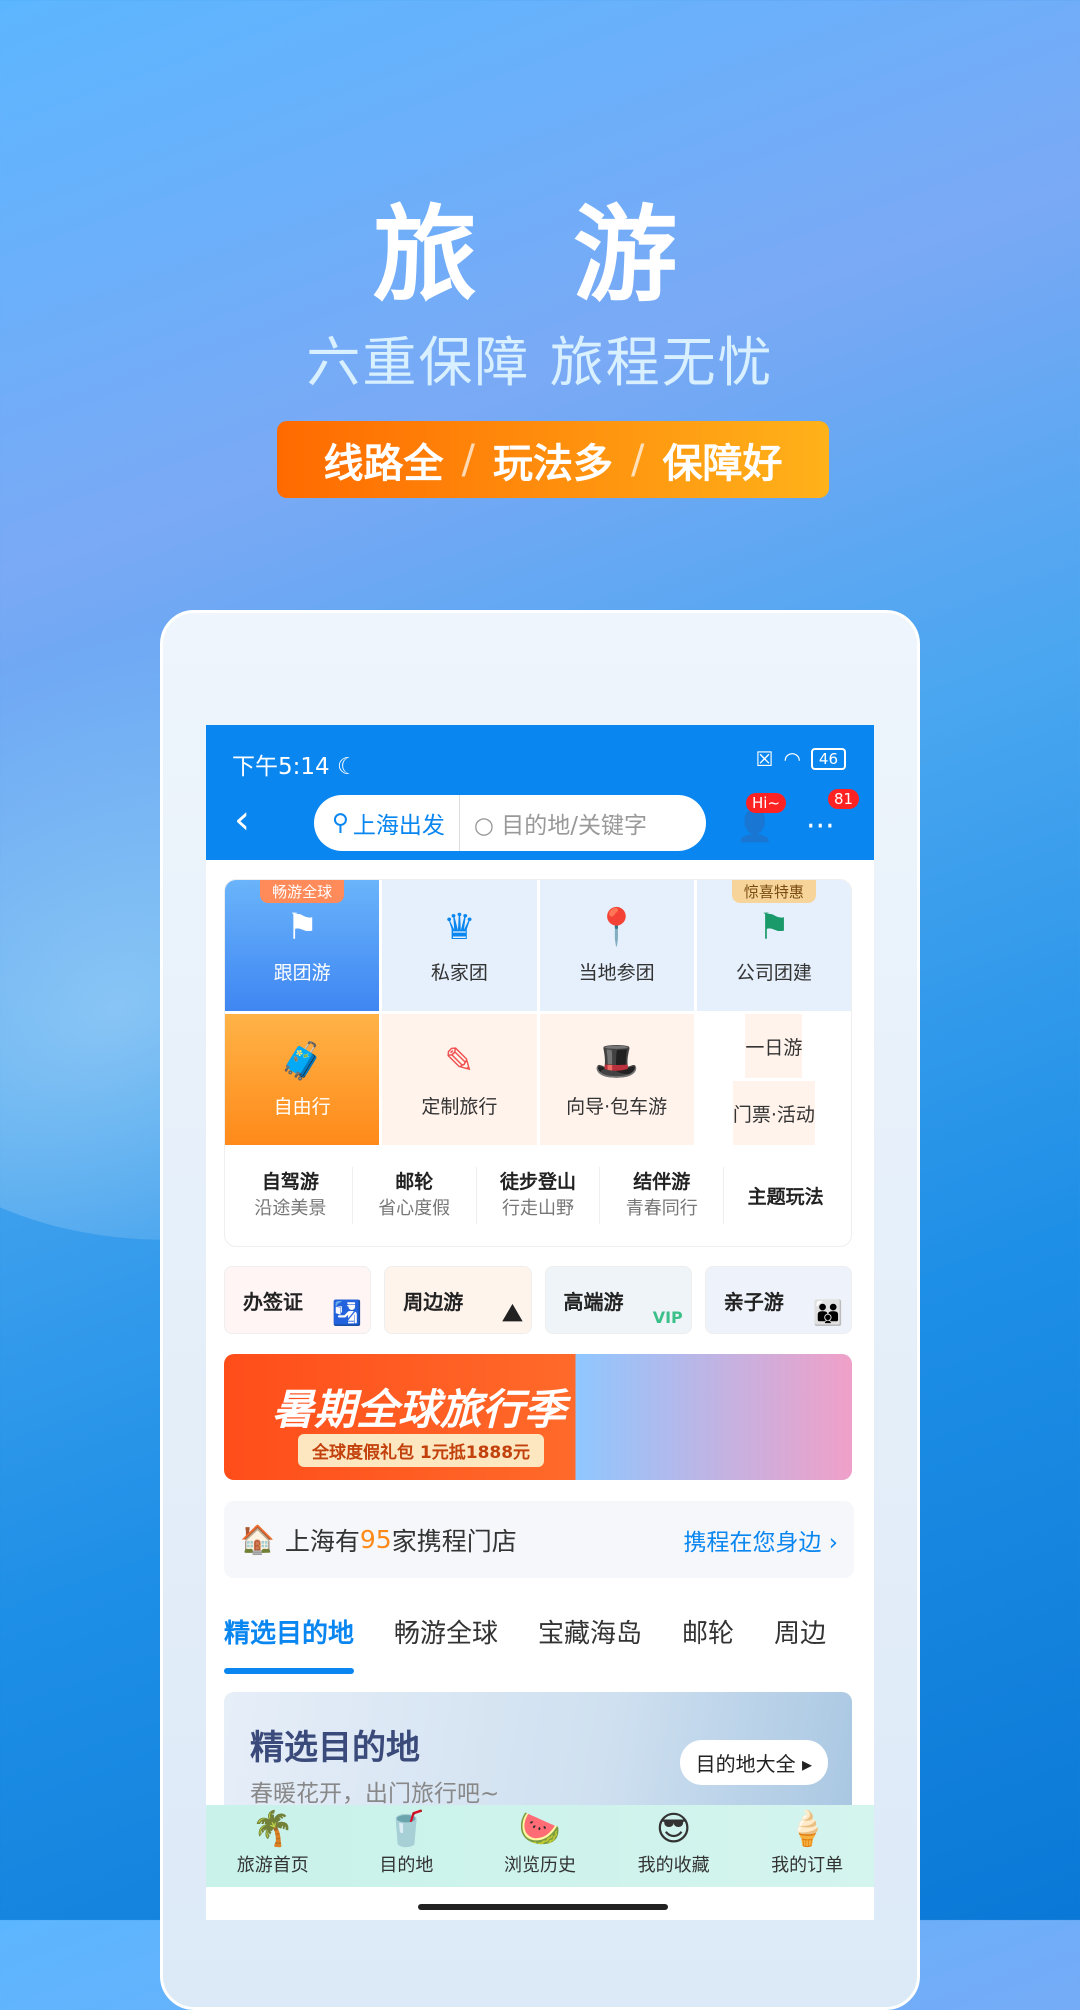 This screenshot has width=1080, height=2010. I want to click on theme-more: 主题玩法, so click(785, 1195).